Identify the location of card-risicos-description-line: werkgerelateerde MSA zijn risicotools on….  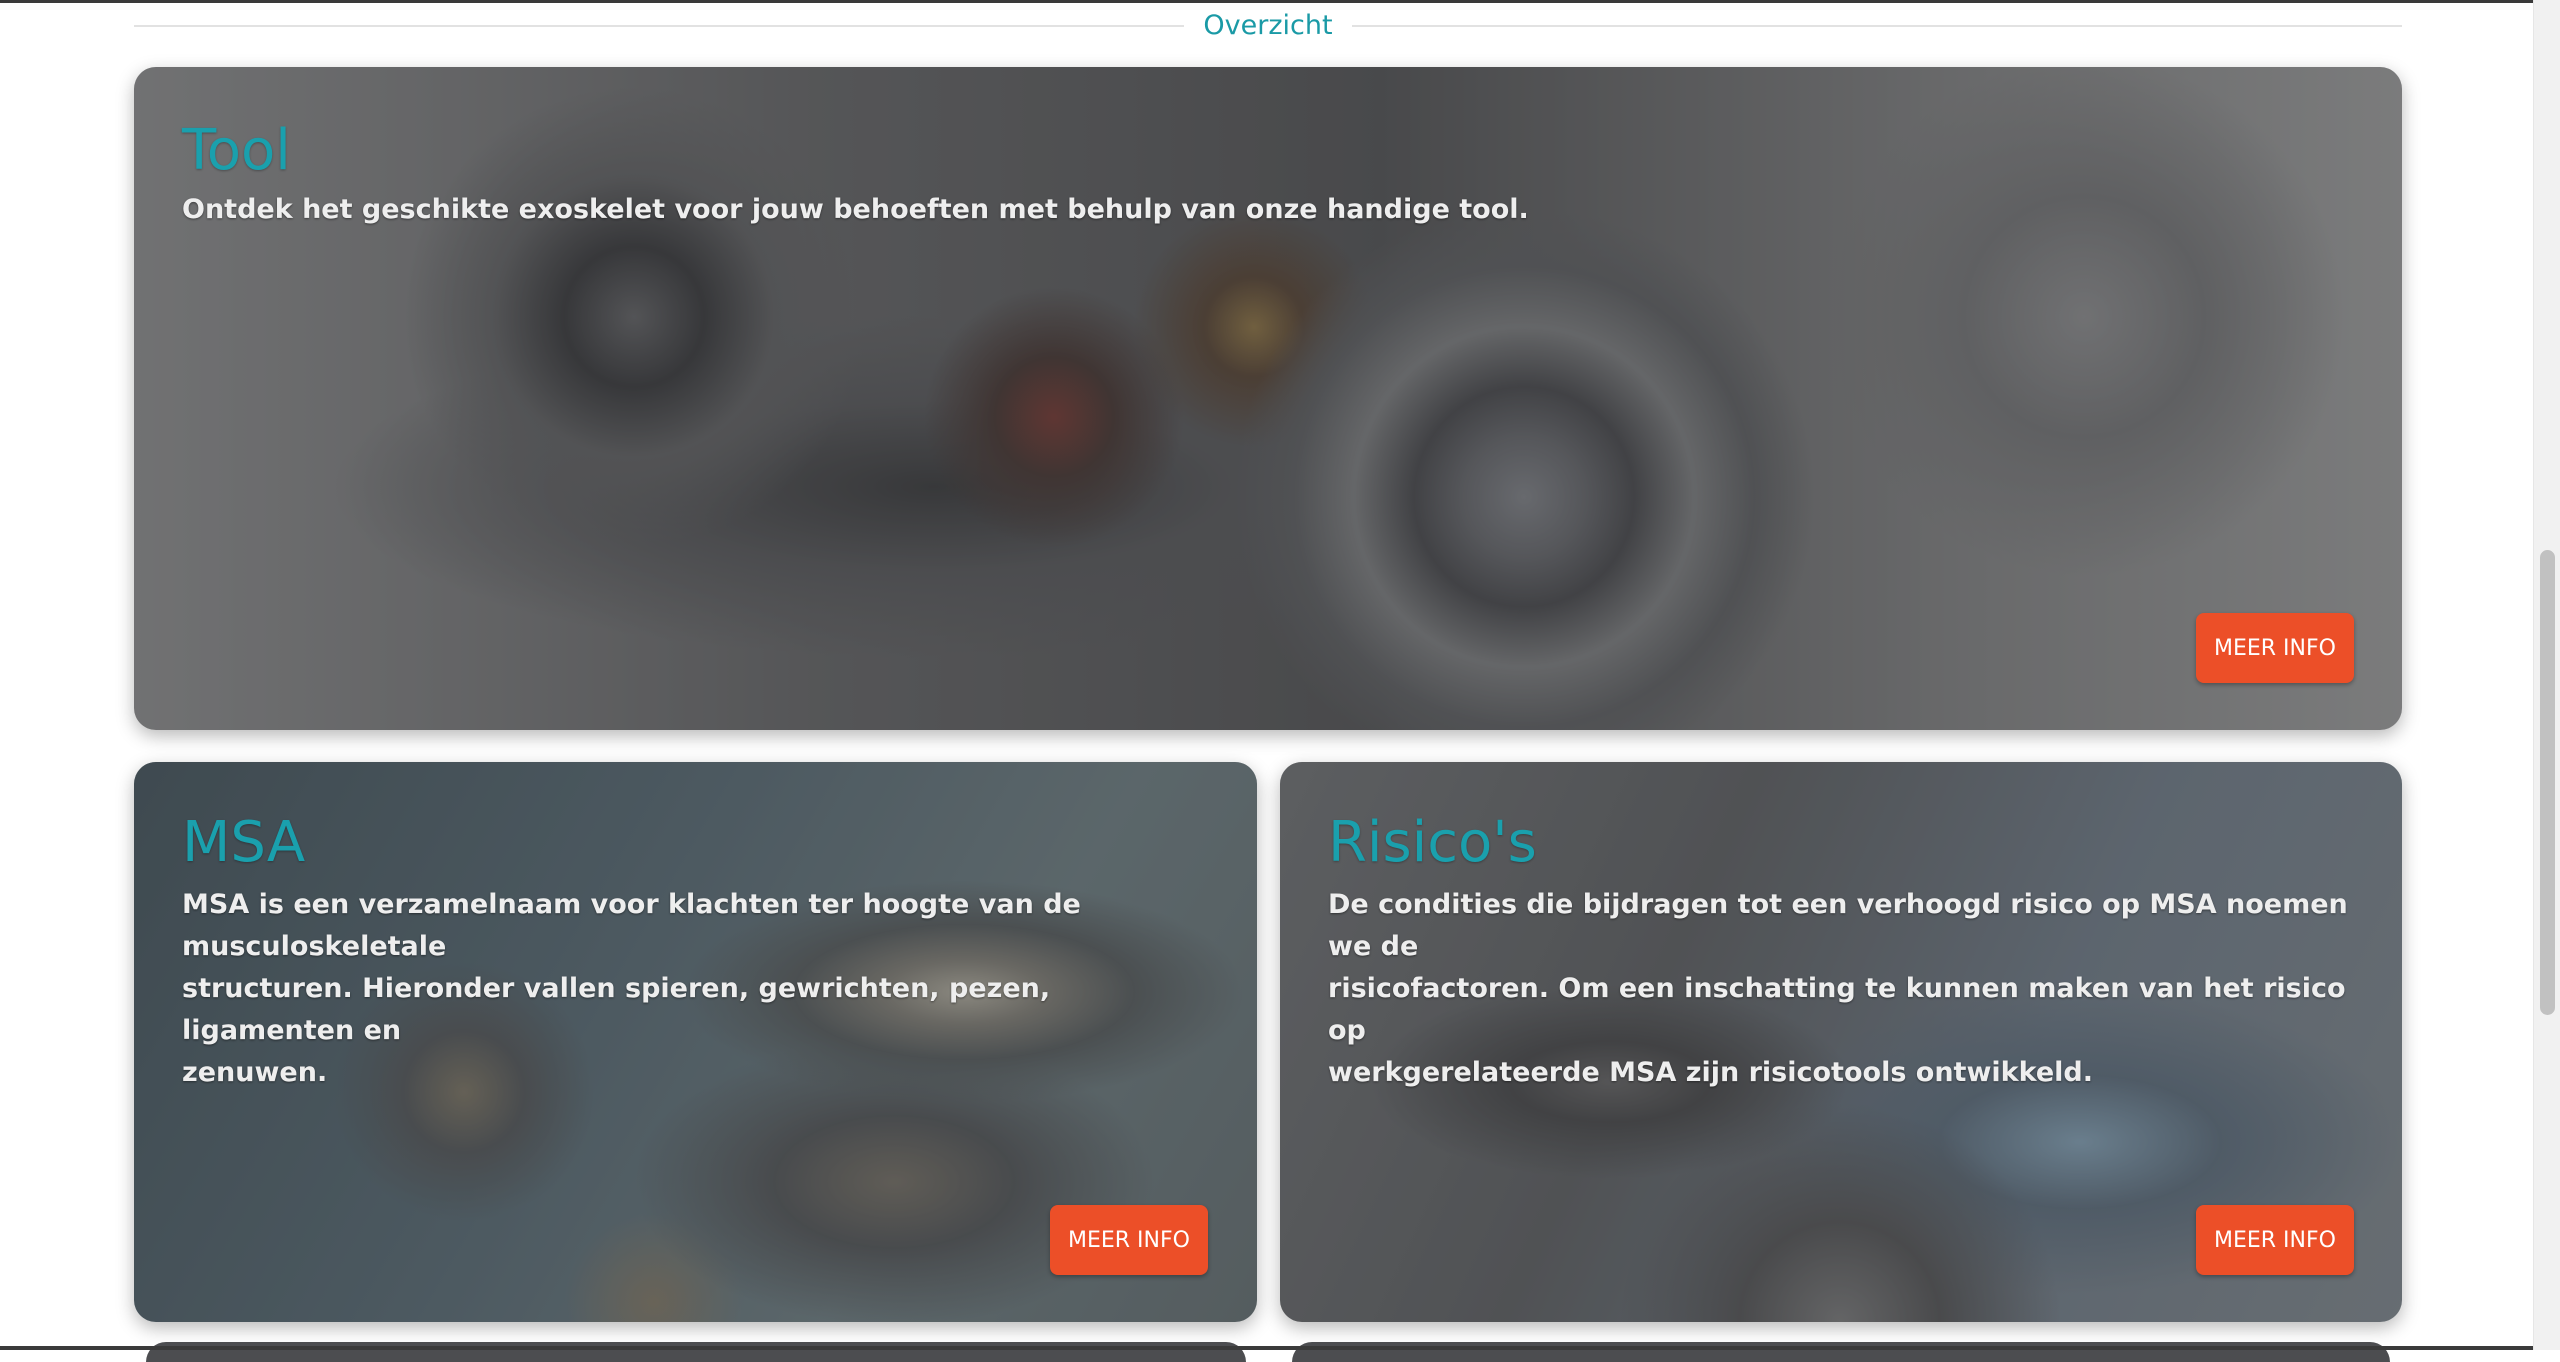
(1711, 1072).